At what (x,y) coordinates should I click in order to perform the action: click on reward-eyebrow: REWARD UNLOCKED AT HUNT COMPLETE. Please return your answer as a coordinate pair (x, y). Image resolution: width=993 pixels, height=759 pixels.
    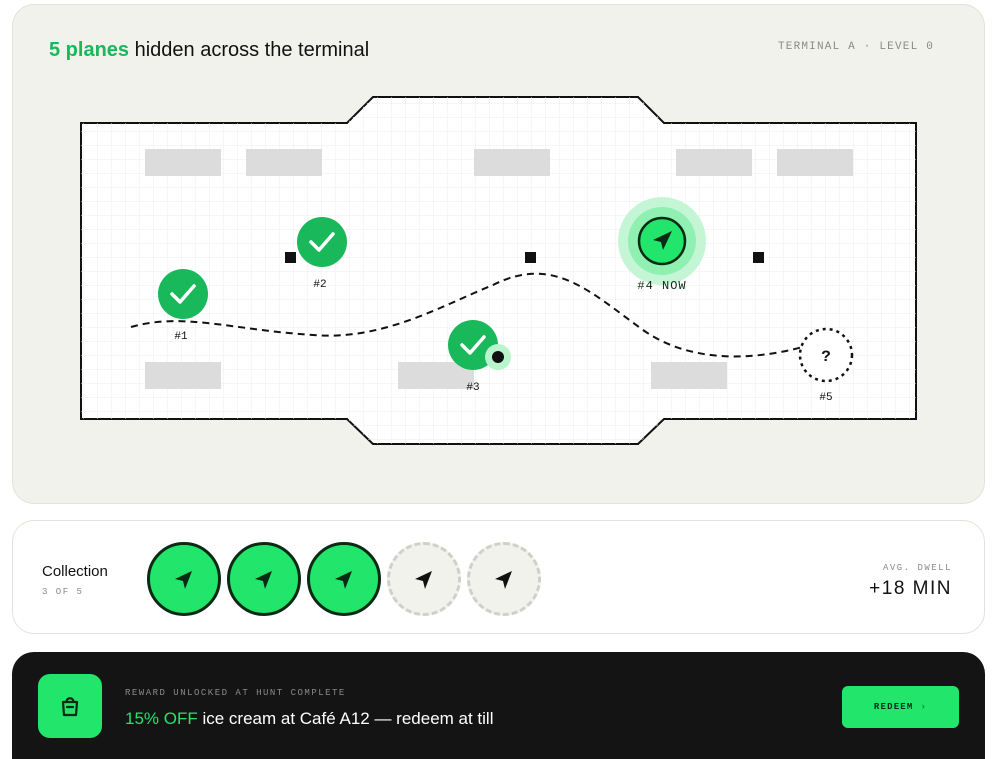
    Looking at the image, I should click on (235, 693).